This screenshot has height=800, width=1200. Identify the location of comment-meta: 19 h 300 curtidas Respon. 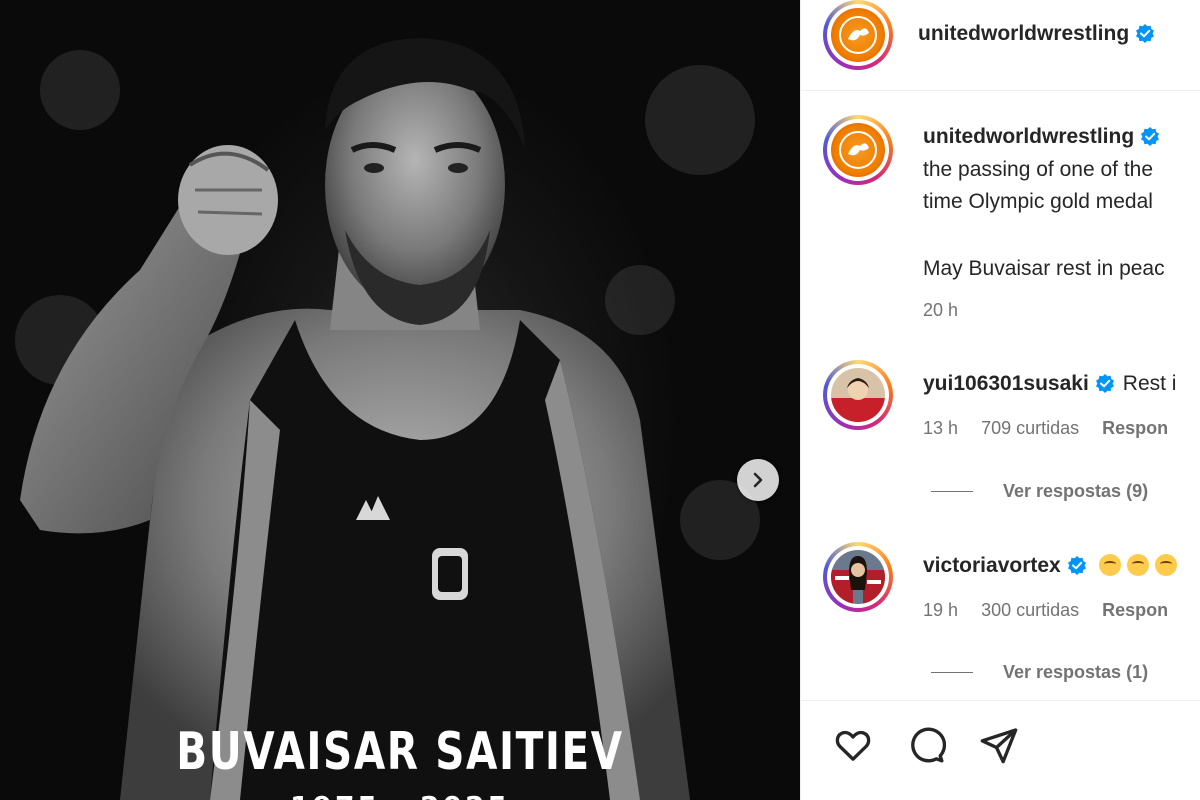
(1054, 610).